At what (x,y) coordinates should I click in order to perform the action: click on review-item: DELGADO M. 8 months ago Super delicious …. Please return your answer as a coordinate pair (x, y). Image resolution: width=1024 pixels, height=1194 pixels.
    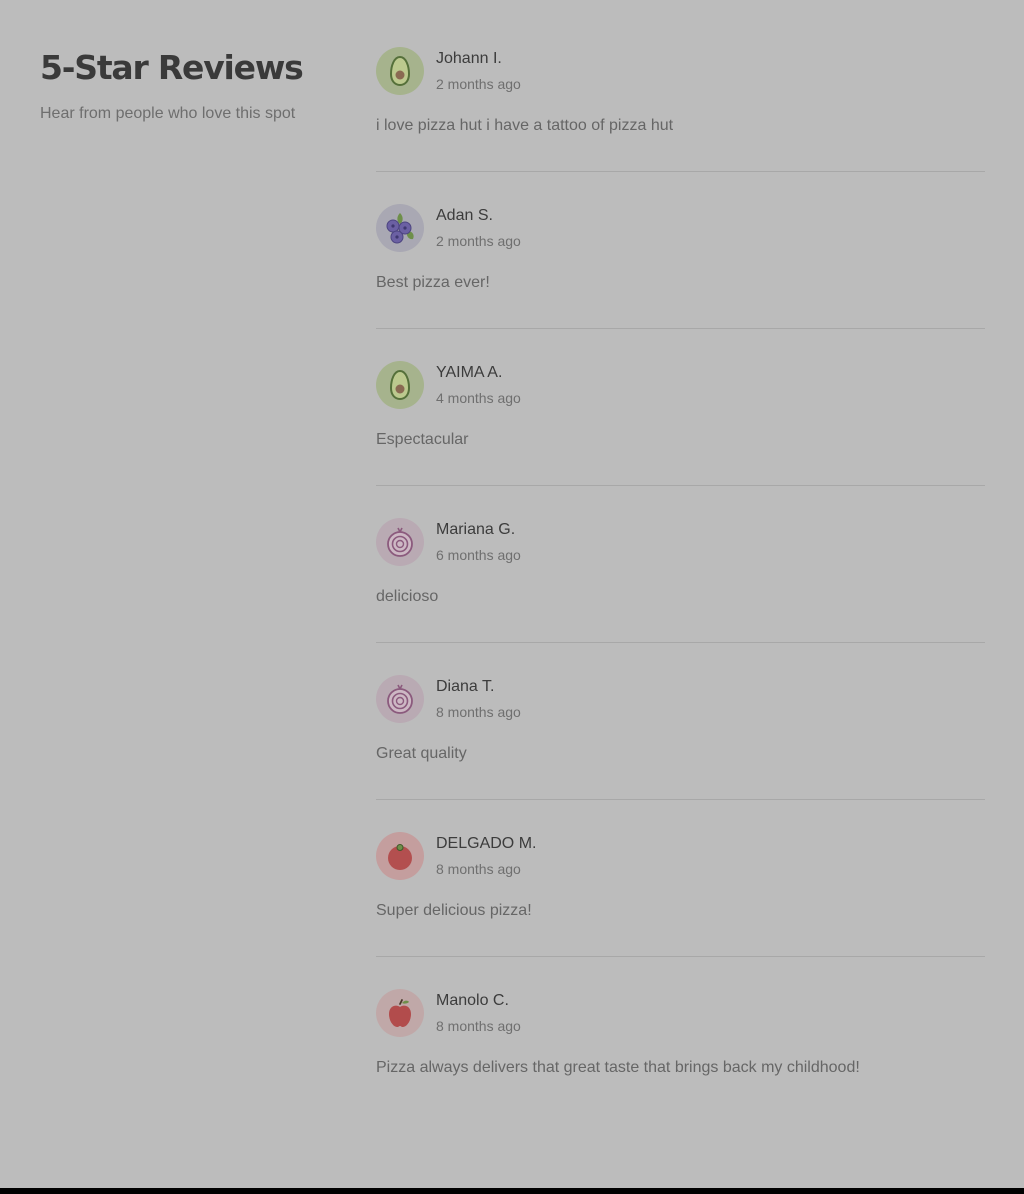
    Looking at the image, I should click on (680, 894).